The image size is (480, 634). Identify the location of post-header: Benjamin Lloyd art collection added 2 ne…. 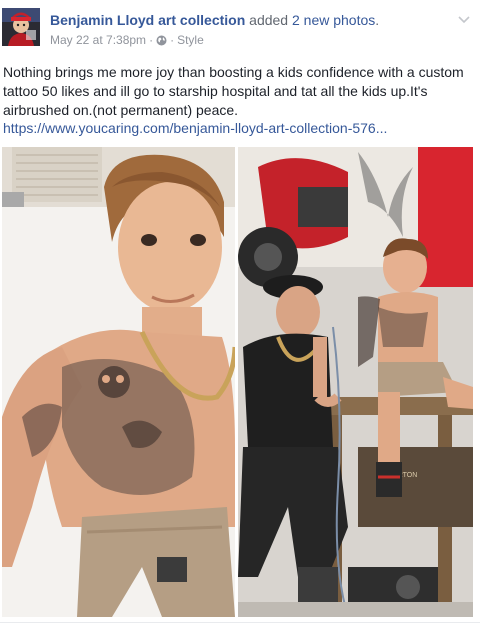
(240, 28).